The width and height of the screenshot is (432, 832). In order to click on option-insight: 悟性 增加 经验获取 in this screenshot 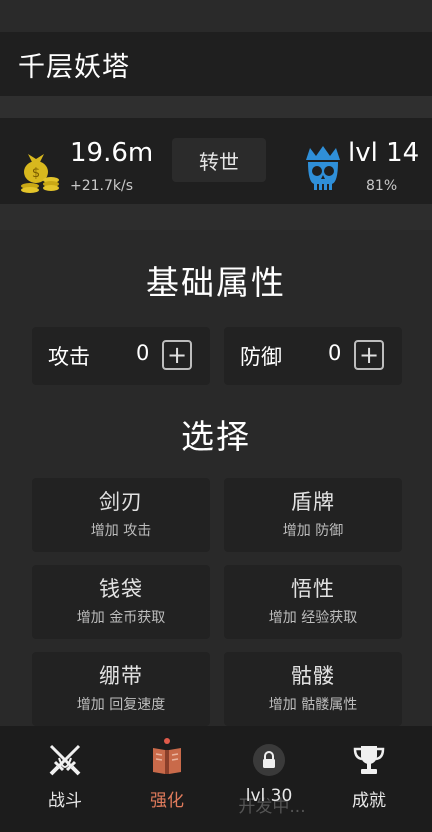, I will do `click(313, 602)`.